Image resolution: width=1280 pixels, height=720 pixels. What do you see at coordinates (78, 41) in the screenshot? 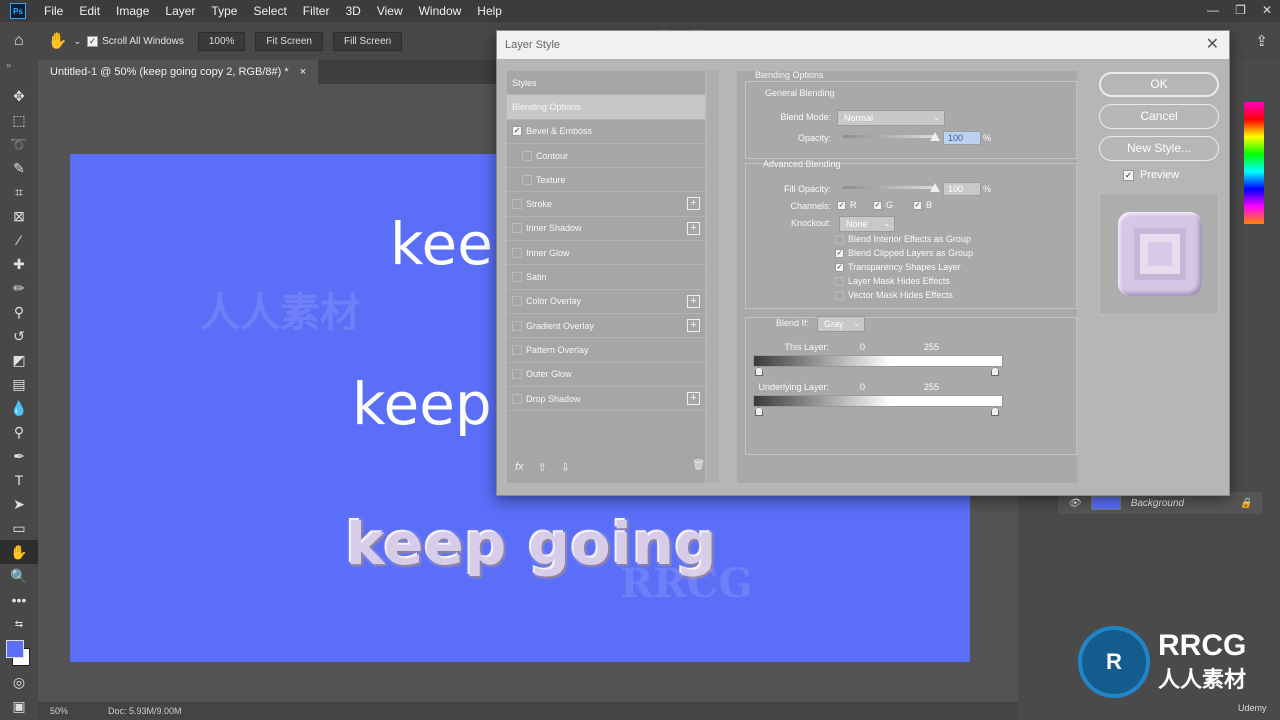
I see `chevron-down-icon: ⌄` at bounding box center [78, 41].